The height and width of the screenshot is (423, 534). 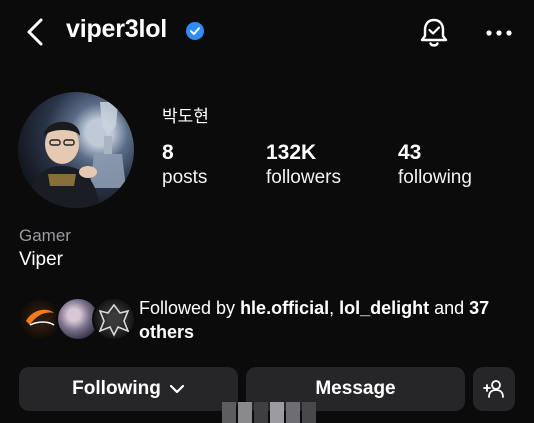 I want to click on mutual-avatar-3-logo, so click(x=114, y=320).